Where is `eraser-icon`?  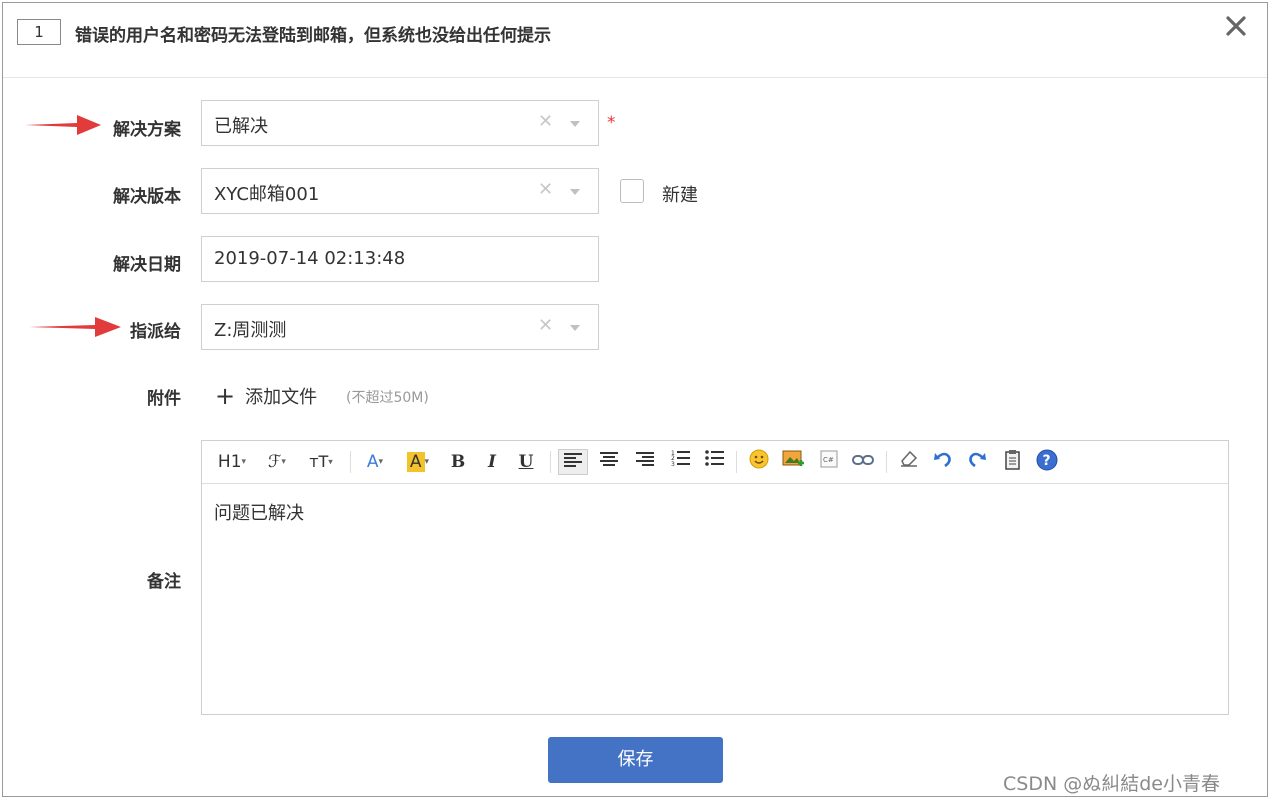 eraser-icon is located at coordinates (909, 462).